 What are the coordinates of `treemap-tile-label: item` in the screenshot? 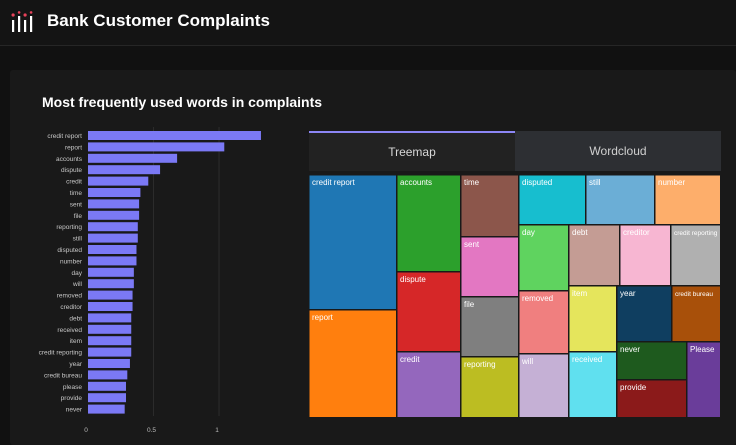 It's located at (579, 293).